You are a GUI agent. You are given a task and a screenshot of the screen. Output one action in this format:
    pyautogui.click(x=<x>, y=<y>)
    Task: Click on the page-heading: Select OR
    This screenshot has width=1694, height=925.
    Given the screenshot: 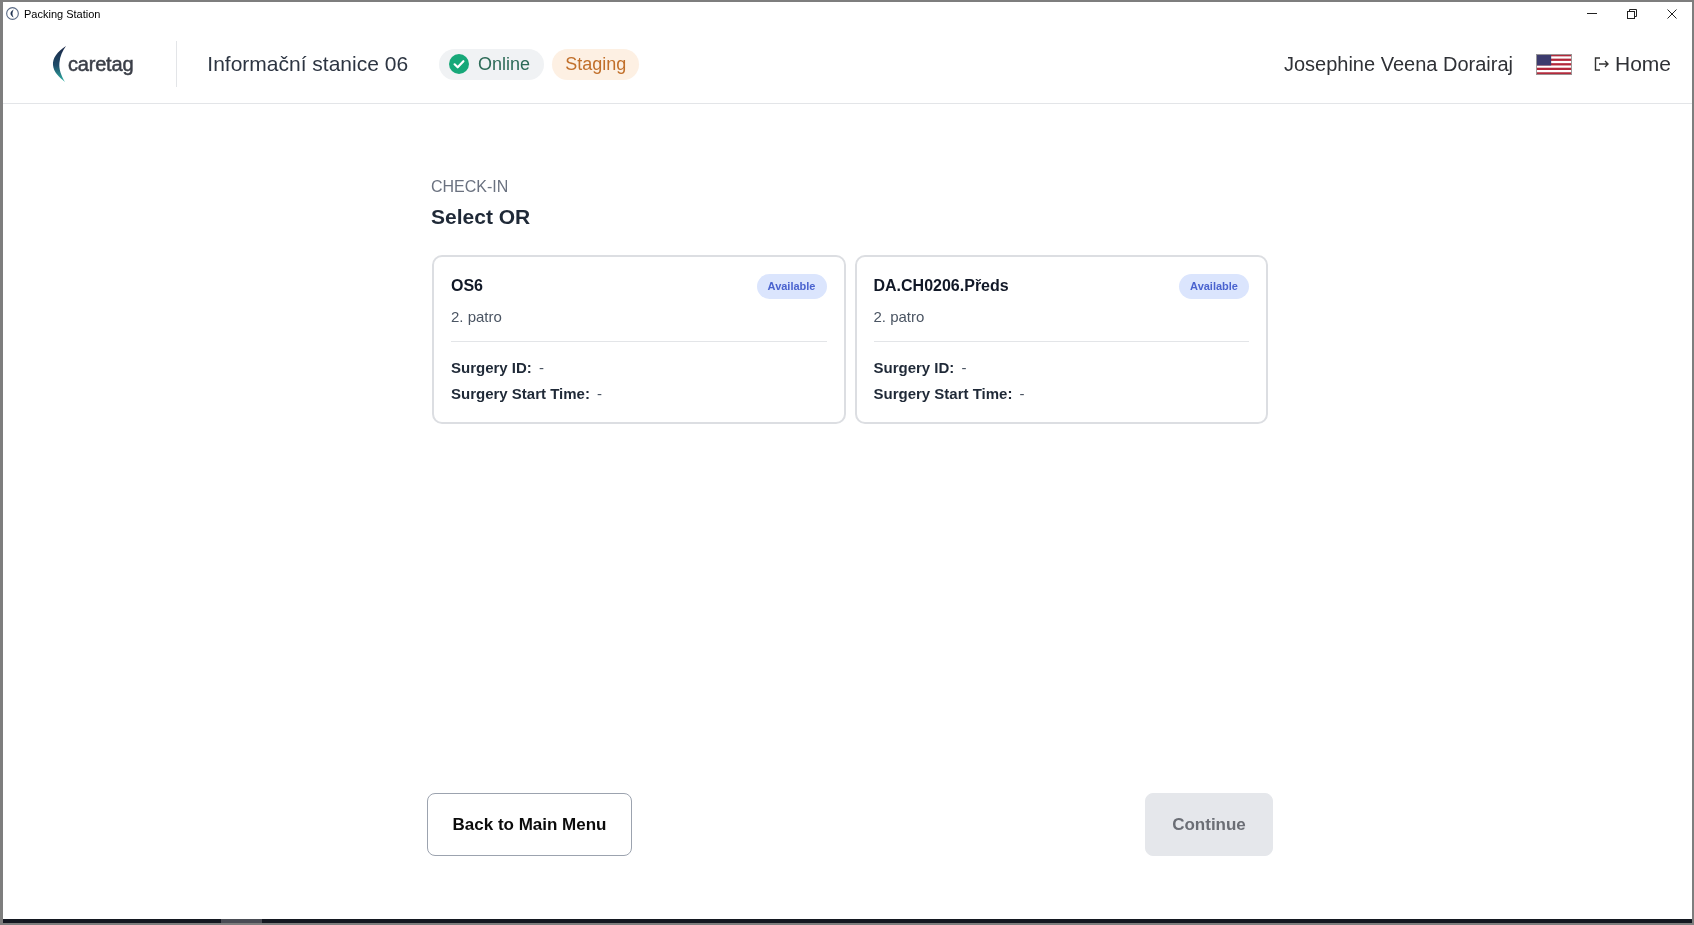 What is the action you would take?
    pyautogui.click(x=481, y=217)
    